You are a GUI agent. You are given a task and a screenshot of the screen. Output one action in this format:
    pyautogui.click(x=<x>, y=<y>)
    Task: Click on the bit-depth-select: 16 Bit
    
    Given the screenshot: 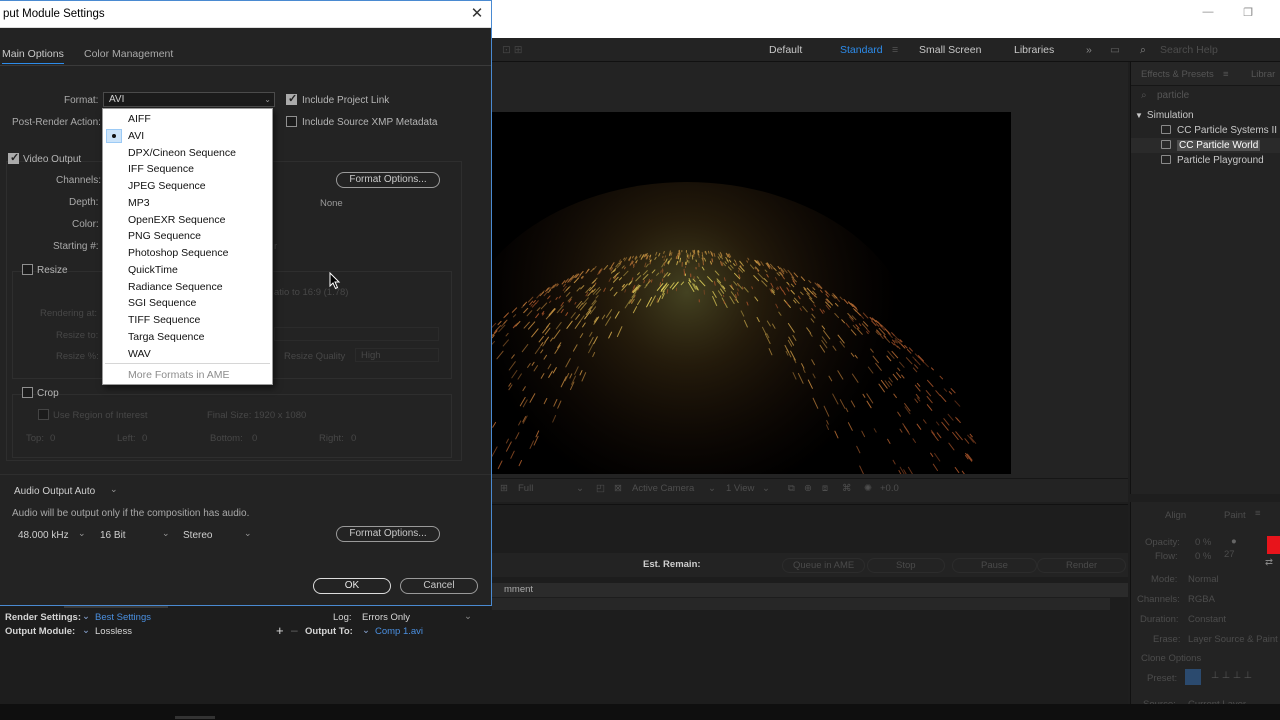 What is the action you would take?
    pyautogui.click(x=113, y=535)
    